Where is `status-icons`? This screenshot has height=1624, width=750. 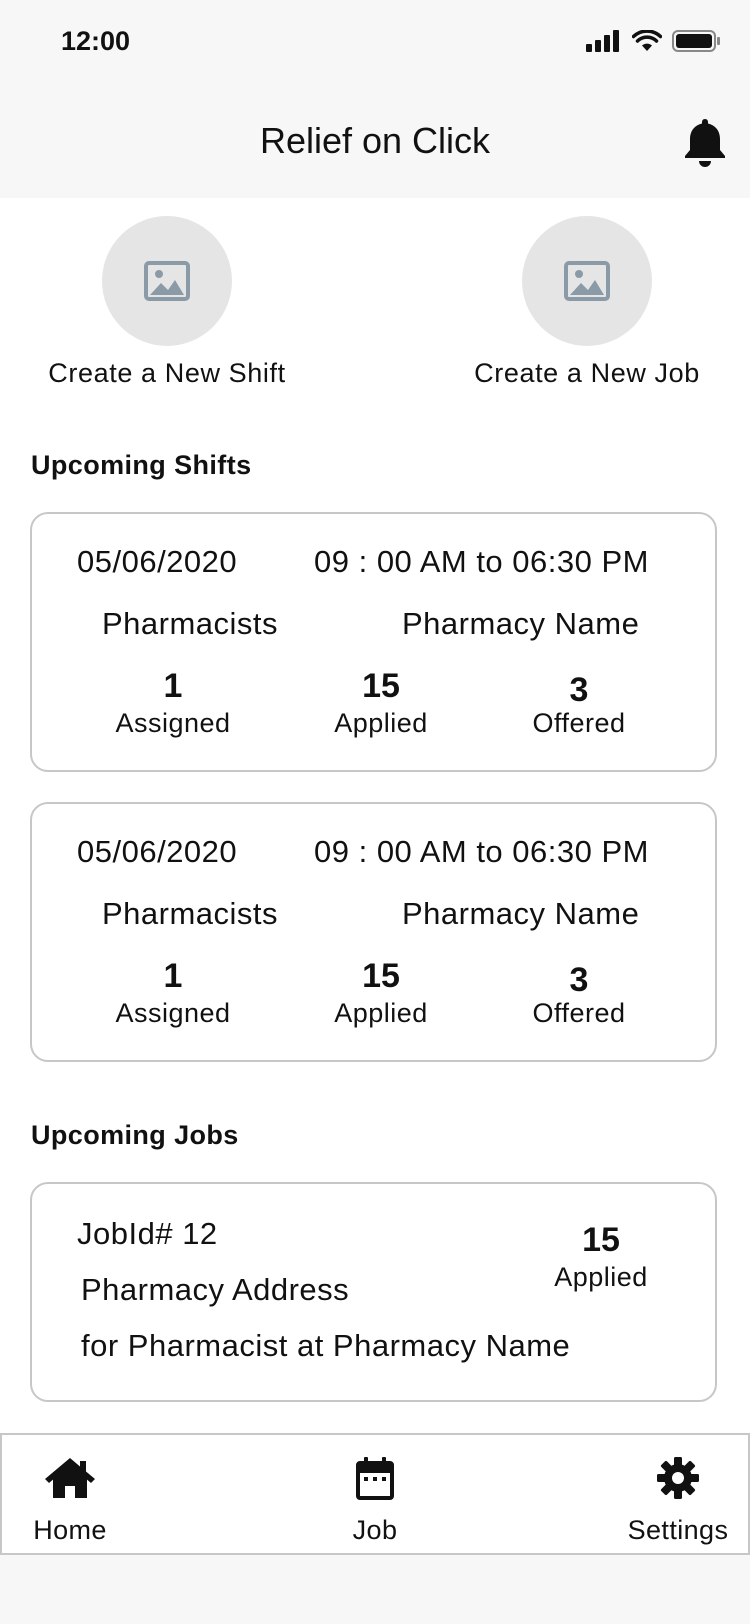 status-icons is located at coordinates (653, 41).